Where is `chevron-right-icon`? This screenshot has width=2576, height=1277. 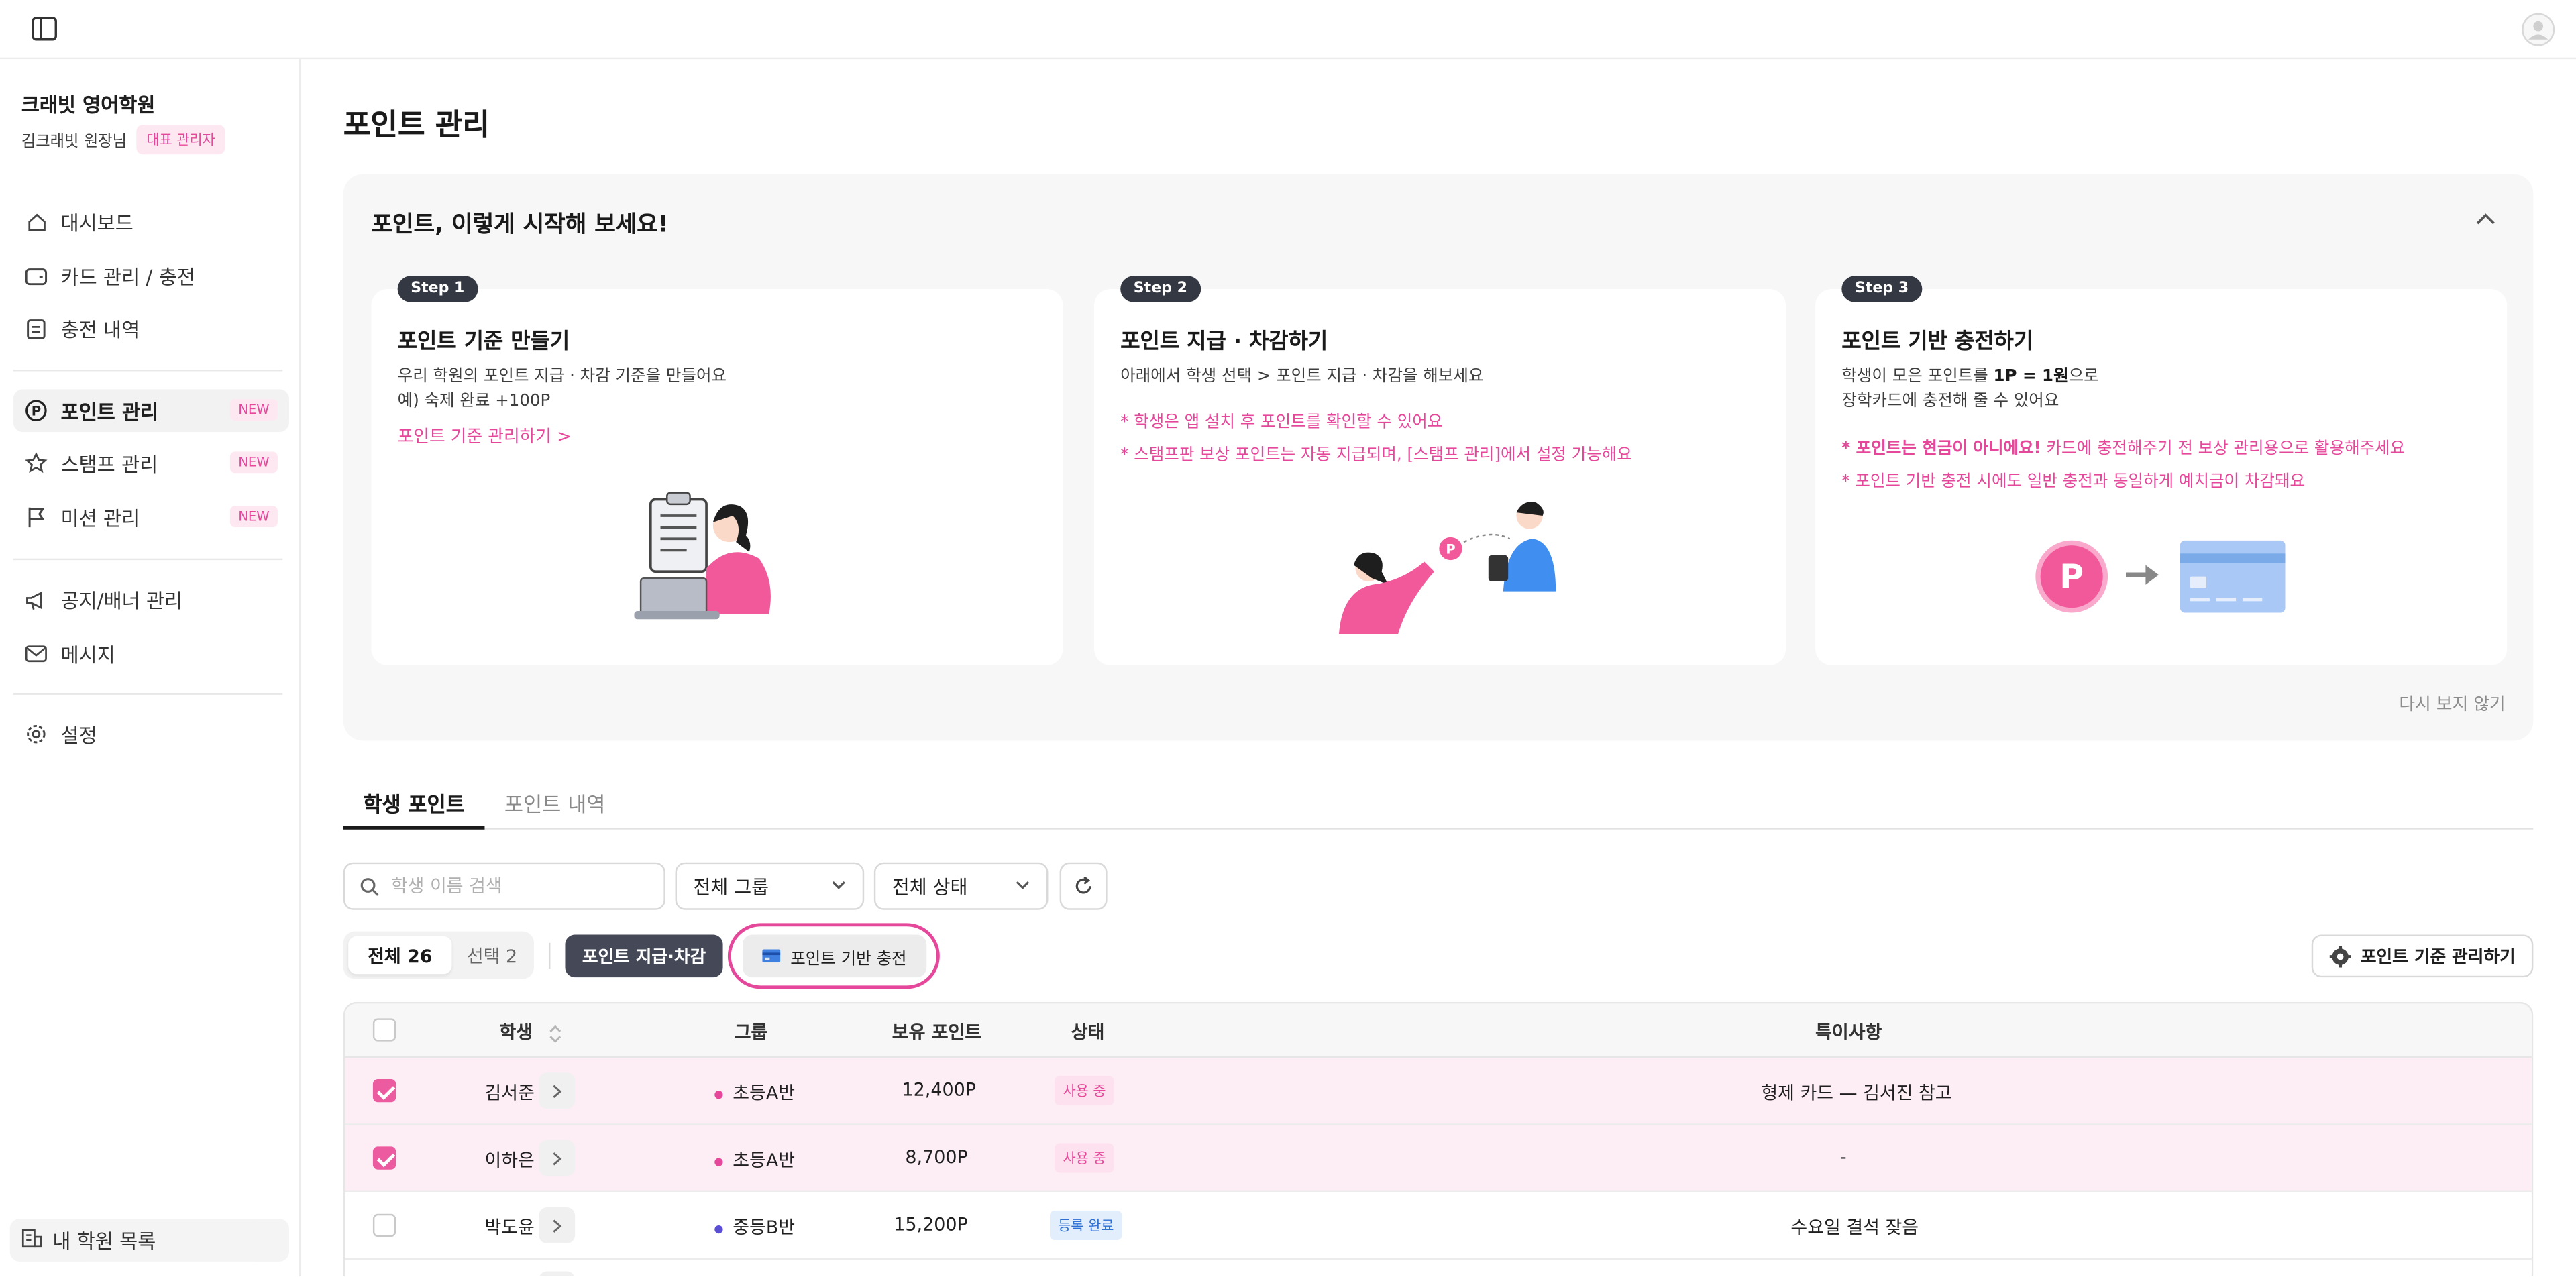
chevron-right-icon is located at coordinates (557, 1090).